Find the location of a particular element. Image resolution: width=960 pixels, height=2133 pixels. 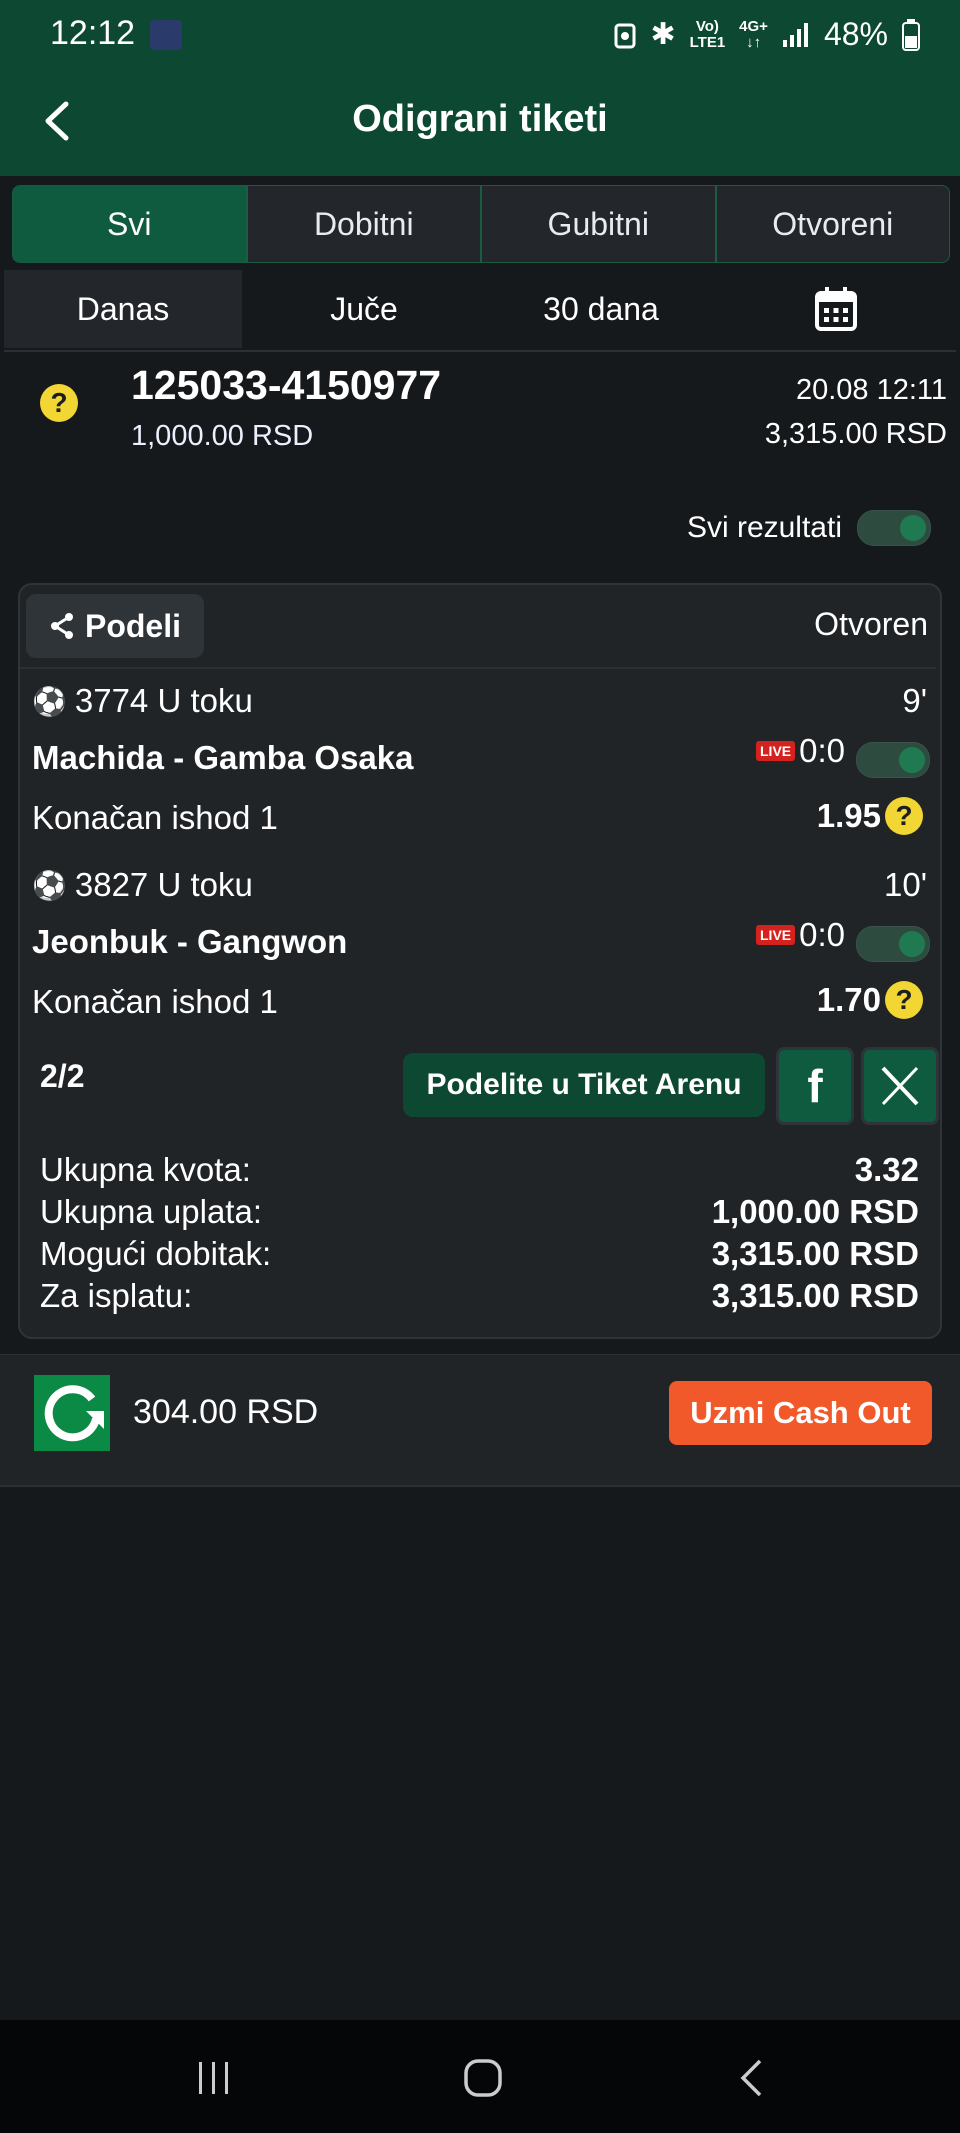

event-header: ⚽ 3774 U toku is located at coordinates (142, 700).